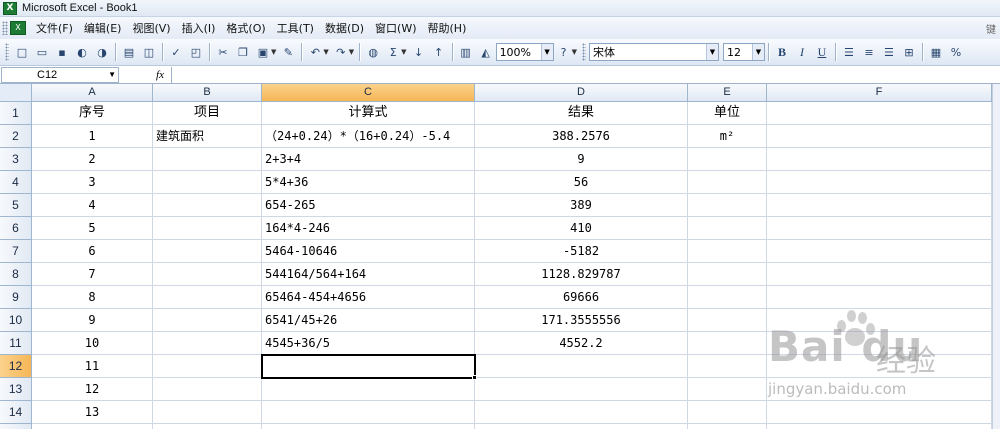  I want to click on formula-input, so click(585, 74).